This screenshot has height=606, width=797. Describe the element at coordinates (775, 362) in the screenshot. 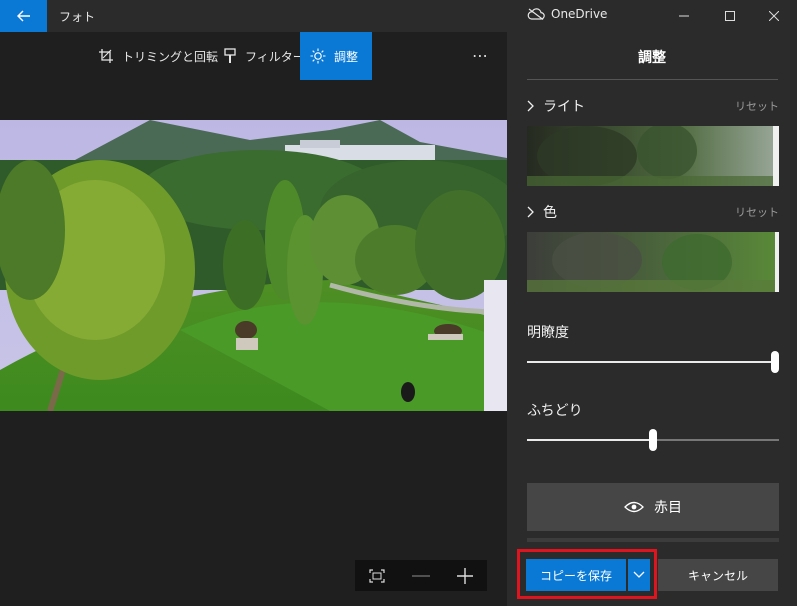

I see `clarity-slider-thumb` at that location.